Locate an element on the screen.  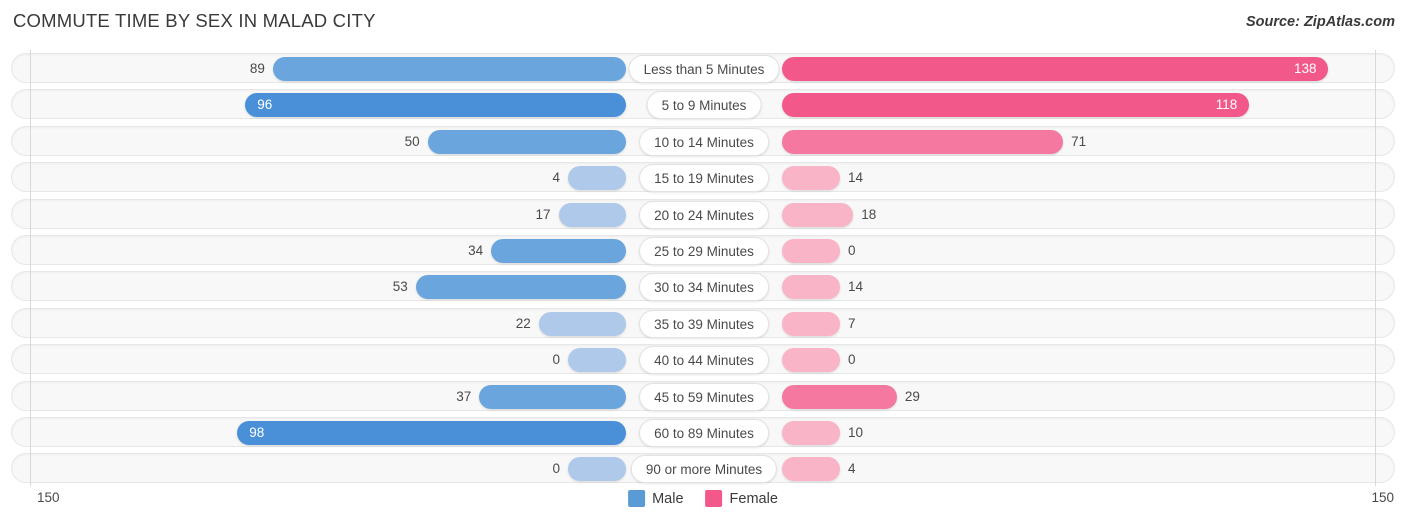
row-content: 98 10 60 to 89 Minutes is located at coordinates (703, 432).